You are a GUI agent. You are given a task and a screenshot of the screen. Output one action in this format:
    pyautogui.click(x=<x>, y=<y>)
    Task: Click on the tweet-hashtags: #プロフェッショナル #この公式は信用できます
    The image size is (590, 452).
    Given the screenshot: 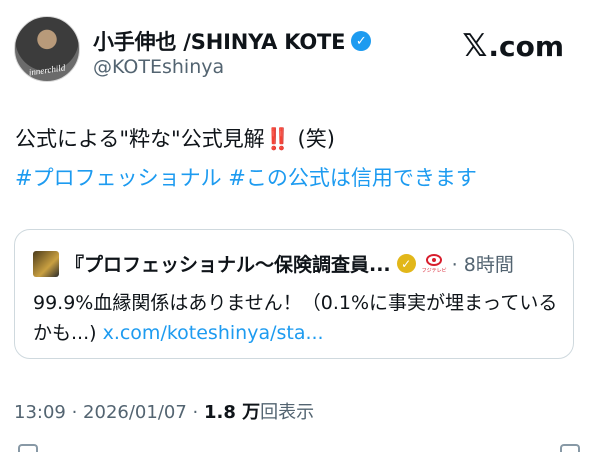 What is the action you would take?
    pyautogui.click(x=295, y=178)
    